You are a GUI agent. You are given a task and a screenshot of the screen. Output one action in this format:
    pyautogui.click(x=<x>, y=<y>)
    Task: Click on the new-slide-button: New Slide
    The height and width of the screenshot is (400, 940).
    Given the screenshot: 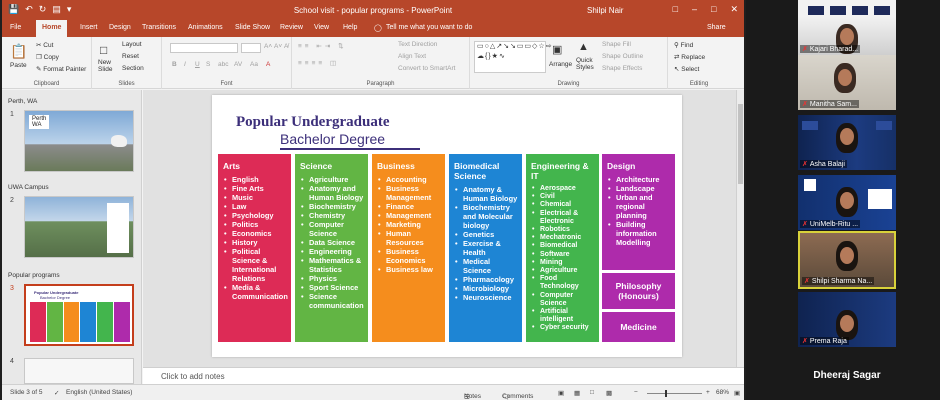 What is the action you would take?
    pyautogui.click(x=105, y=66)
    